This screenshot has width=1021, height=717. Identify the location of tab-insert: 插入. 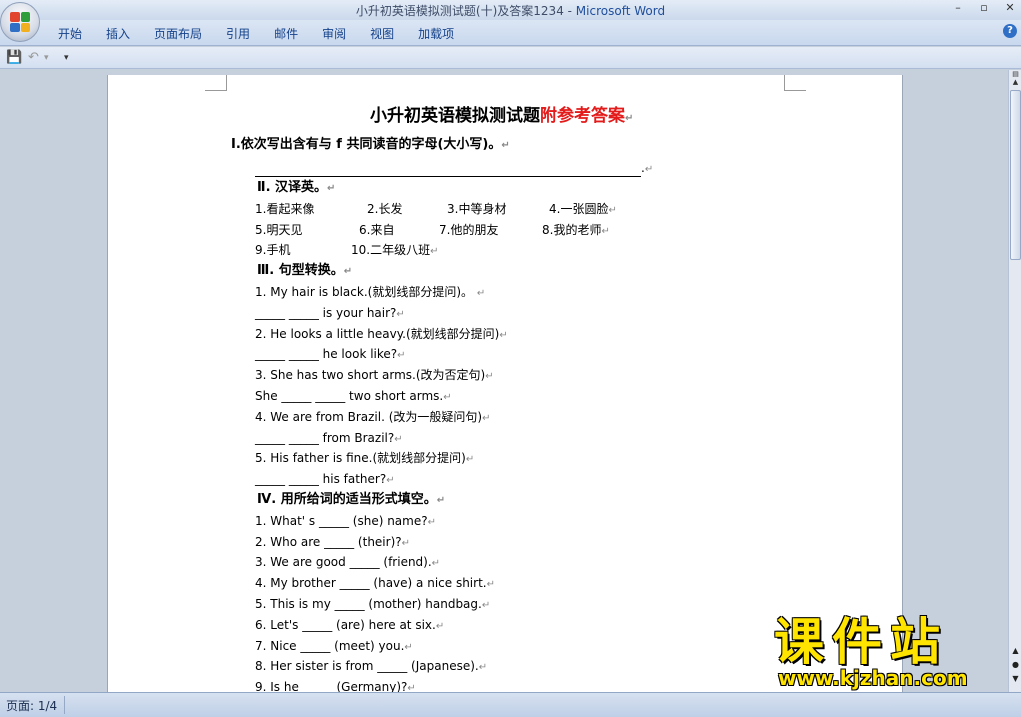
(118, 33).